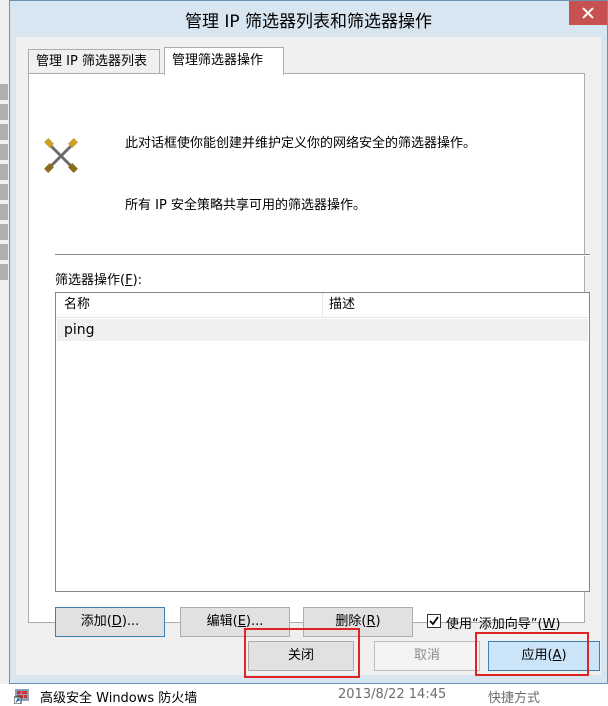  What do you see at coordinates (79, 330) in the screenshot?
I see `list-item-name: ping` at bounding box center [79, 330].